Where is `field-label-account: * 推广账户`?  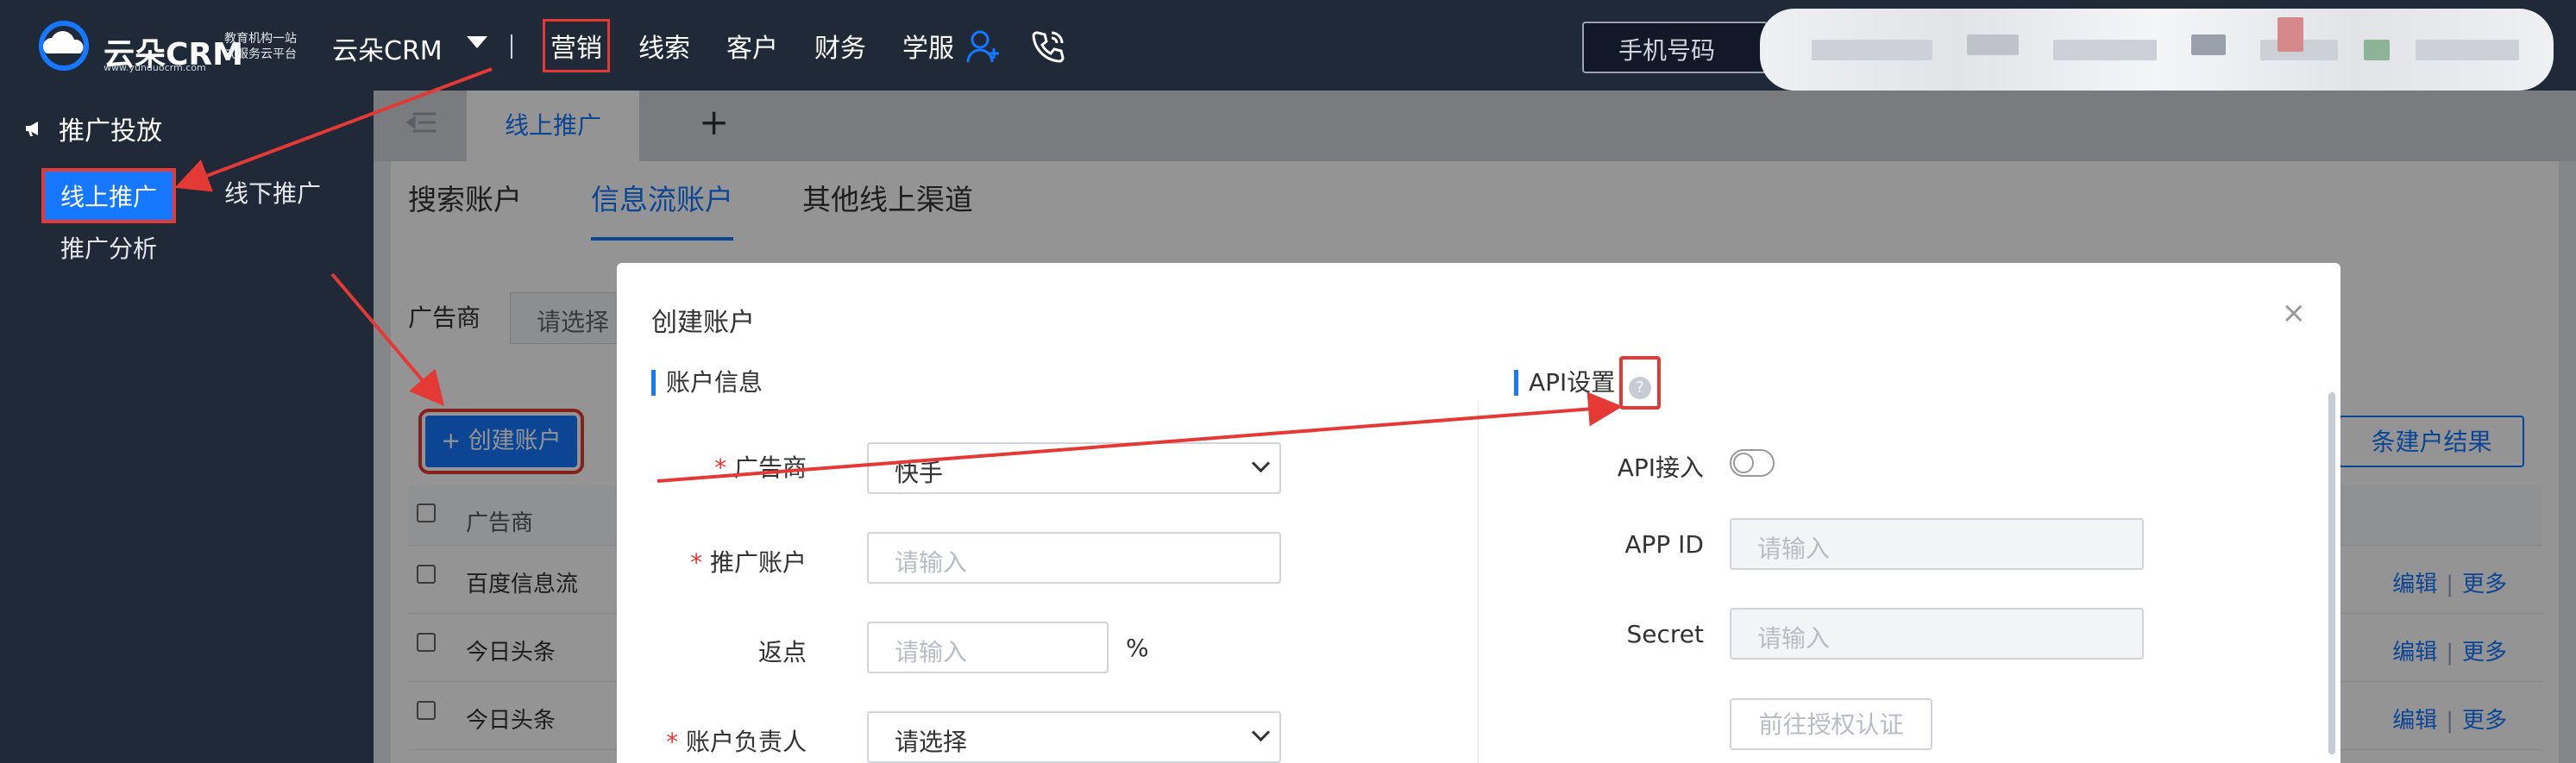 field-label-account: * 推广账户 is located at coordinates (712, 561).